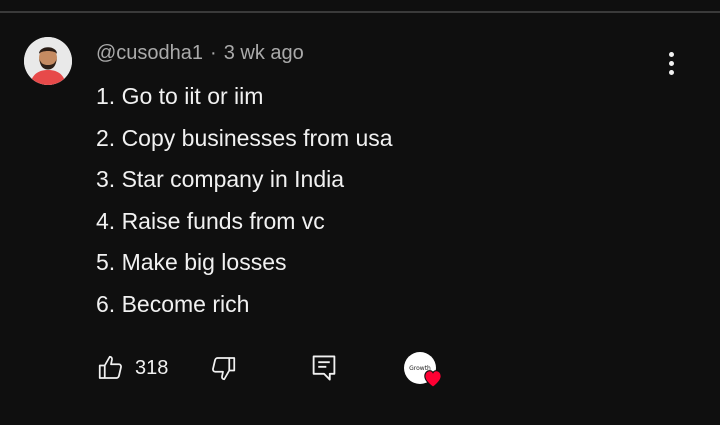 Image resolution: width=720 pixels, height=425 pixels. I want to click on comment-line-5: 5. Make big losses, so click(191, 262).